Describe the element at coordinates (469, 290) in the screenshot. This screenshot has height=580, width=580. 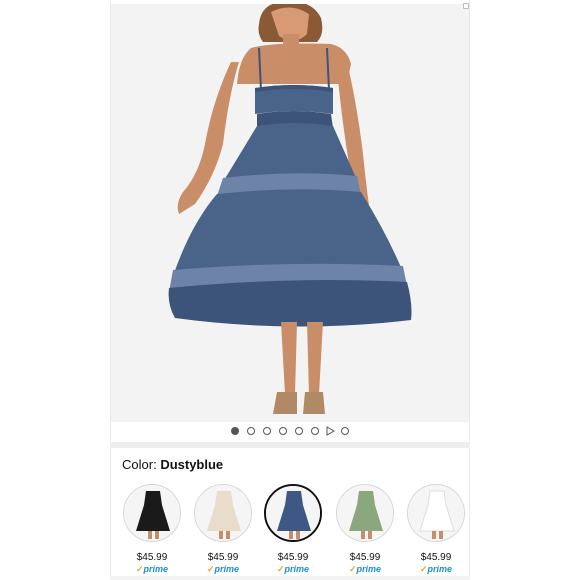
I see `frame-right-edge` at that location.